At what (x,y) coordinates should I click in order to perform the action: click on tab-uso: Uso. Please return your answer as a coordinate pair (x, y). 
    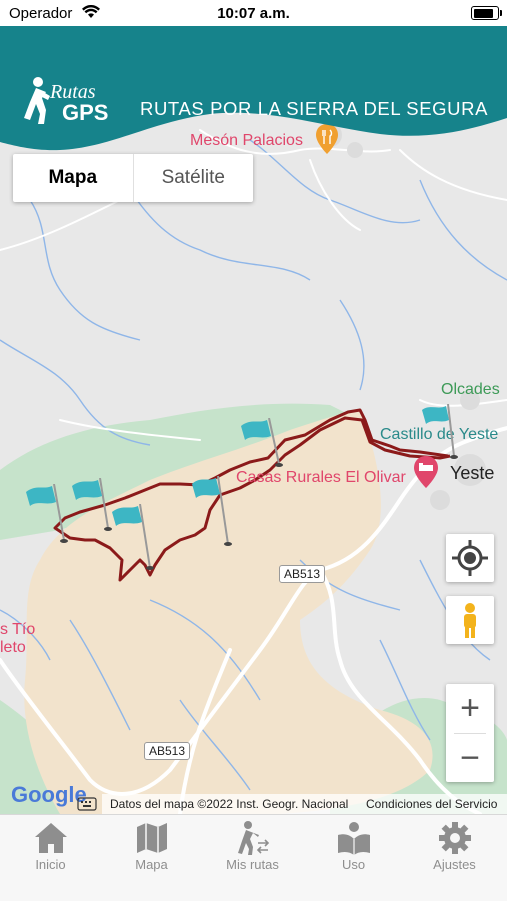
    Looking at the image, I should click on (353, 858).